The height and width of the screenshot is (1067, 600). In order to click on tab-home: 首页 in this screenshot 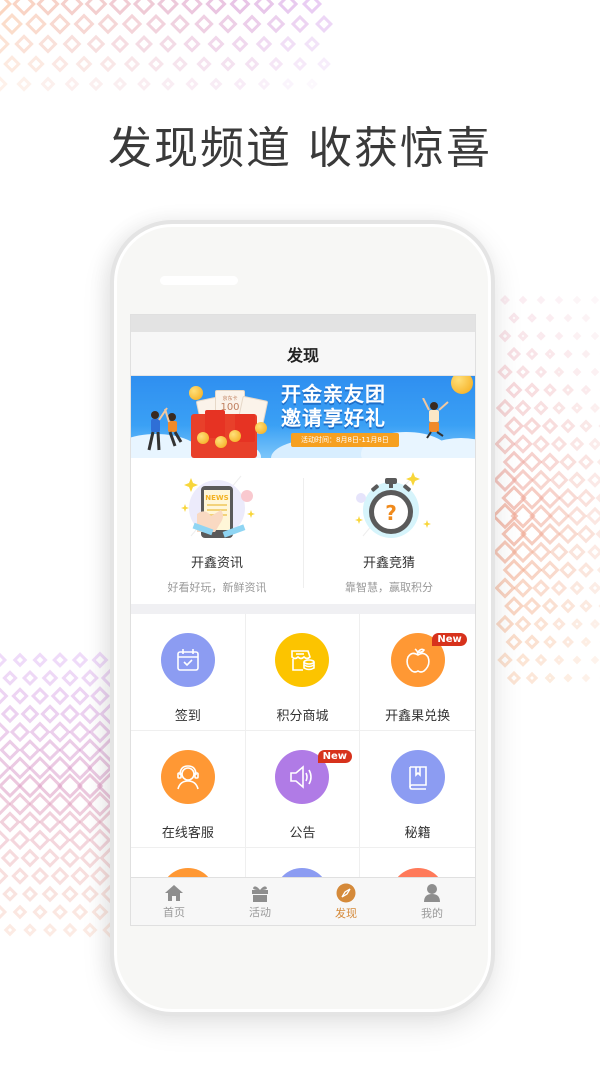, I will do `click(174, 901)`.